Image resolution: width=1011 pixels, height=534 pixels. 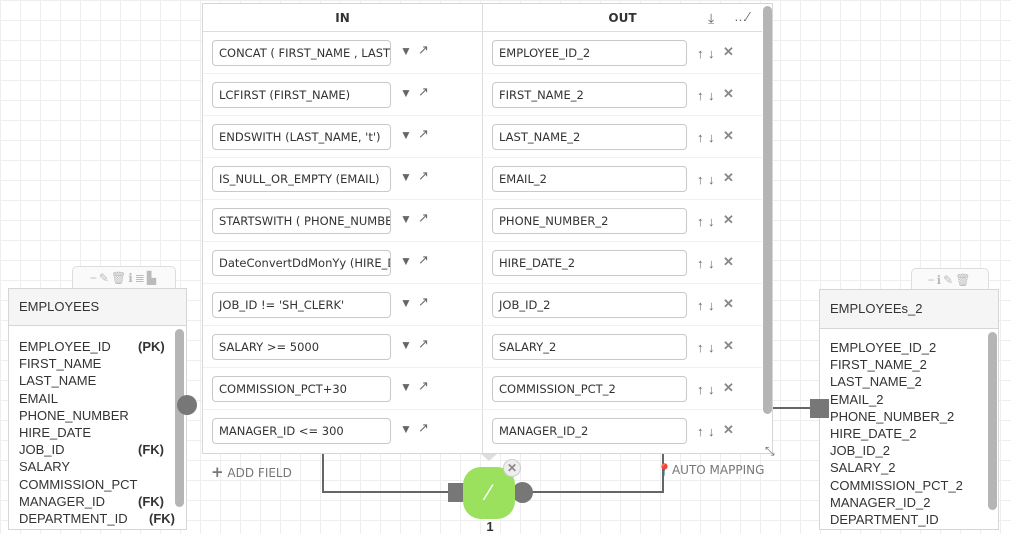 I want to click on download-icon: ⤓, so click(x=711, y=18).